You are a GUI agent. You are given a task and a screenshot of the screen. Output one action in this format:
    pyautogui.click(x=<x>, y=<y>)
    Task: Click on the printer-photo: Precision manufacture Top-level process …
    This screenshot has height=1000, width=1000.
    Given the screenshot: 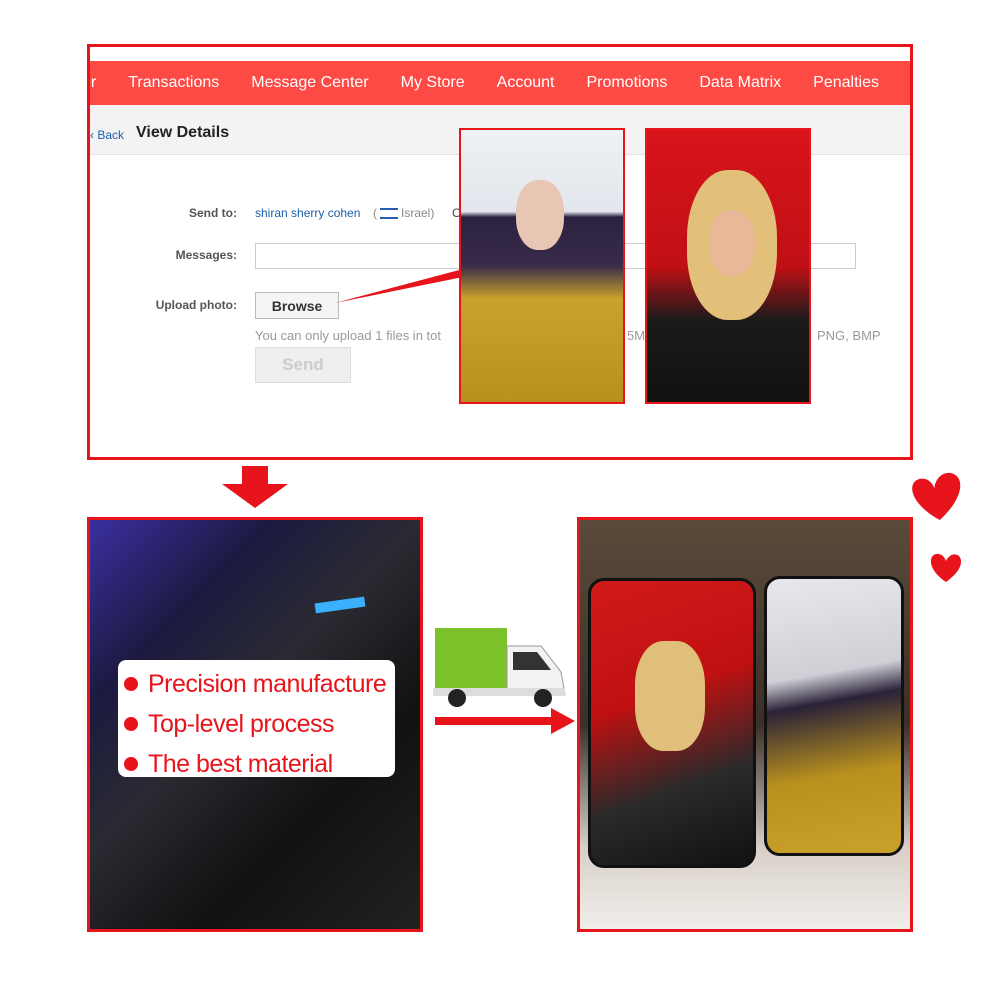 What is the action you would take?
    pyautogui.click(x=255, y=724)
    